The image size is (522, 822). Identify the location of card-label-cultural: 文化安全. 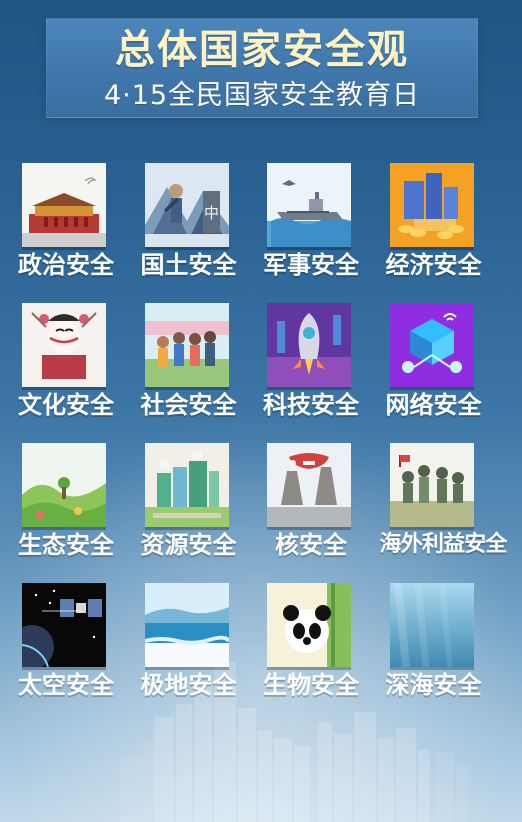
(66, 405).